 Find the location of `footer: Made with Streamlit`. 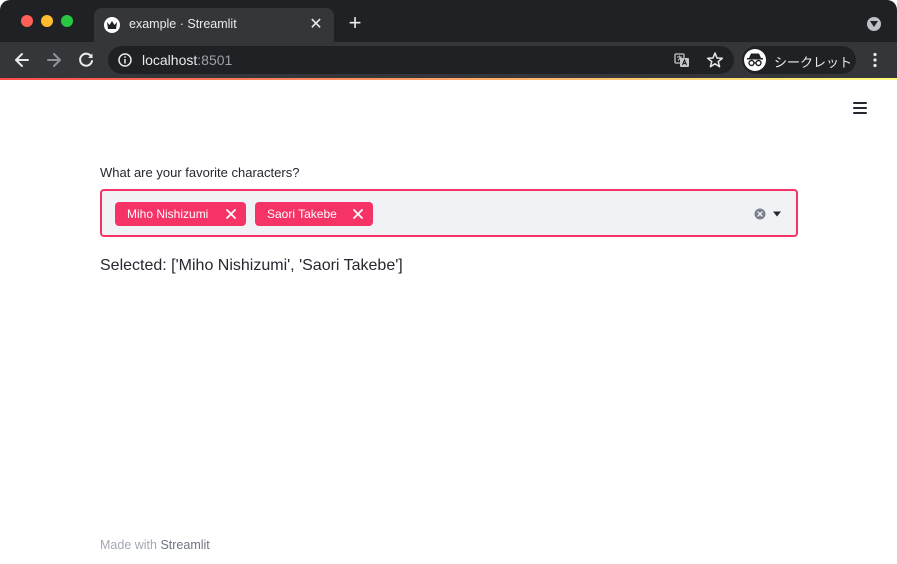

footer: Made with Streamlit is located at coordinates (155, 545).